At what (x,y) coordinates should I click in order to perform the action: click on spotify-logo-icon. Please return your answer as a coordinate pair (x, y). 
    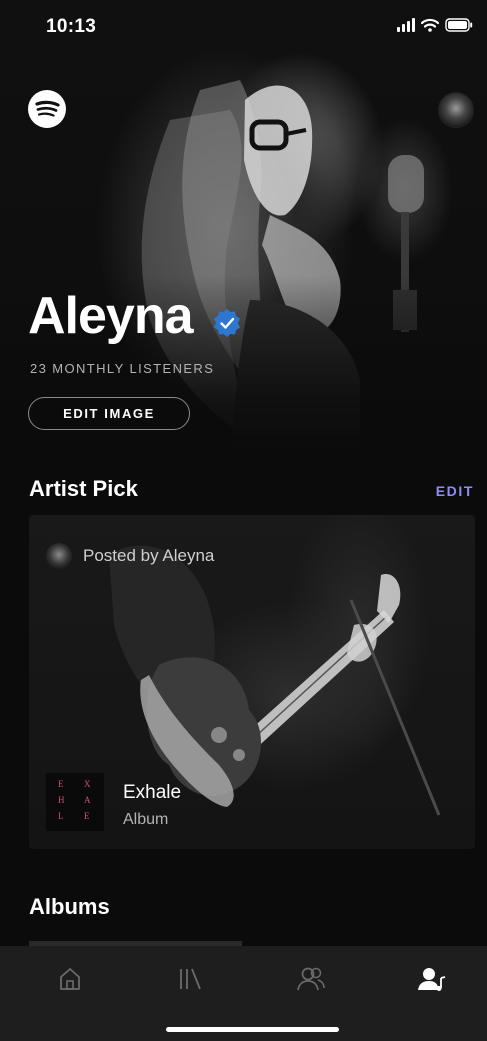
    Looking at the image, I should click on (47, 109).